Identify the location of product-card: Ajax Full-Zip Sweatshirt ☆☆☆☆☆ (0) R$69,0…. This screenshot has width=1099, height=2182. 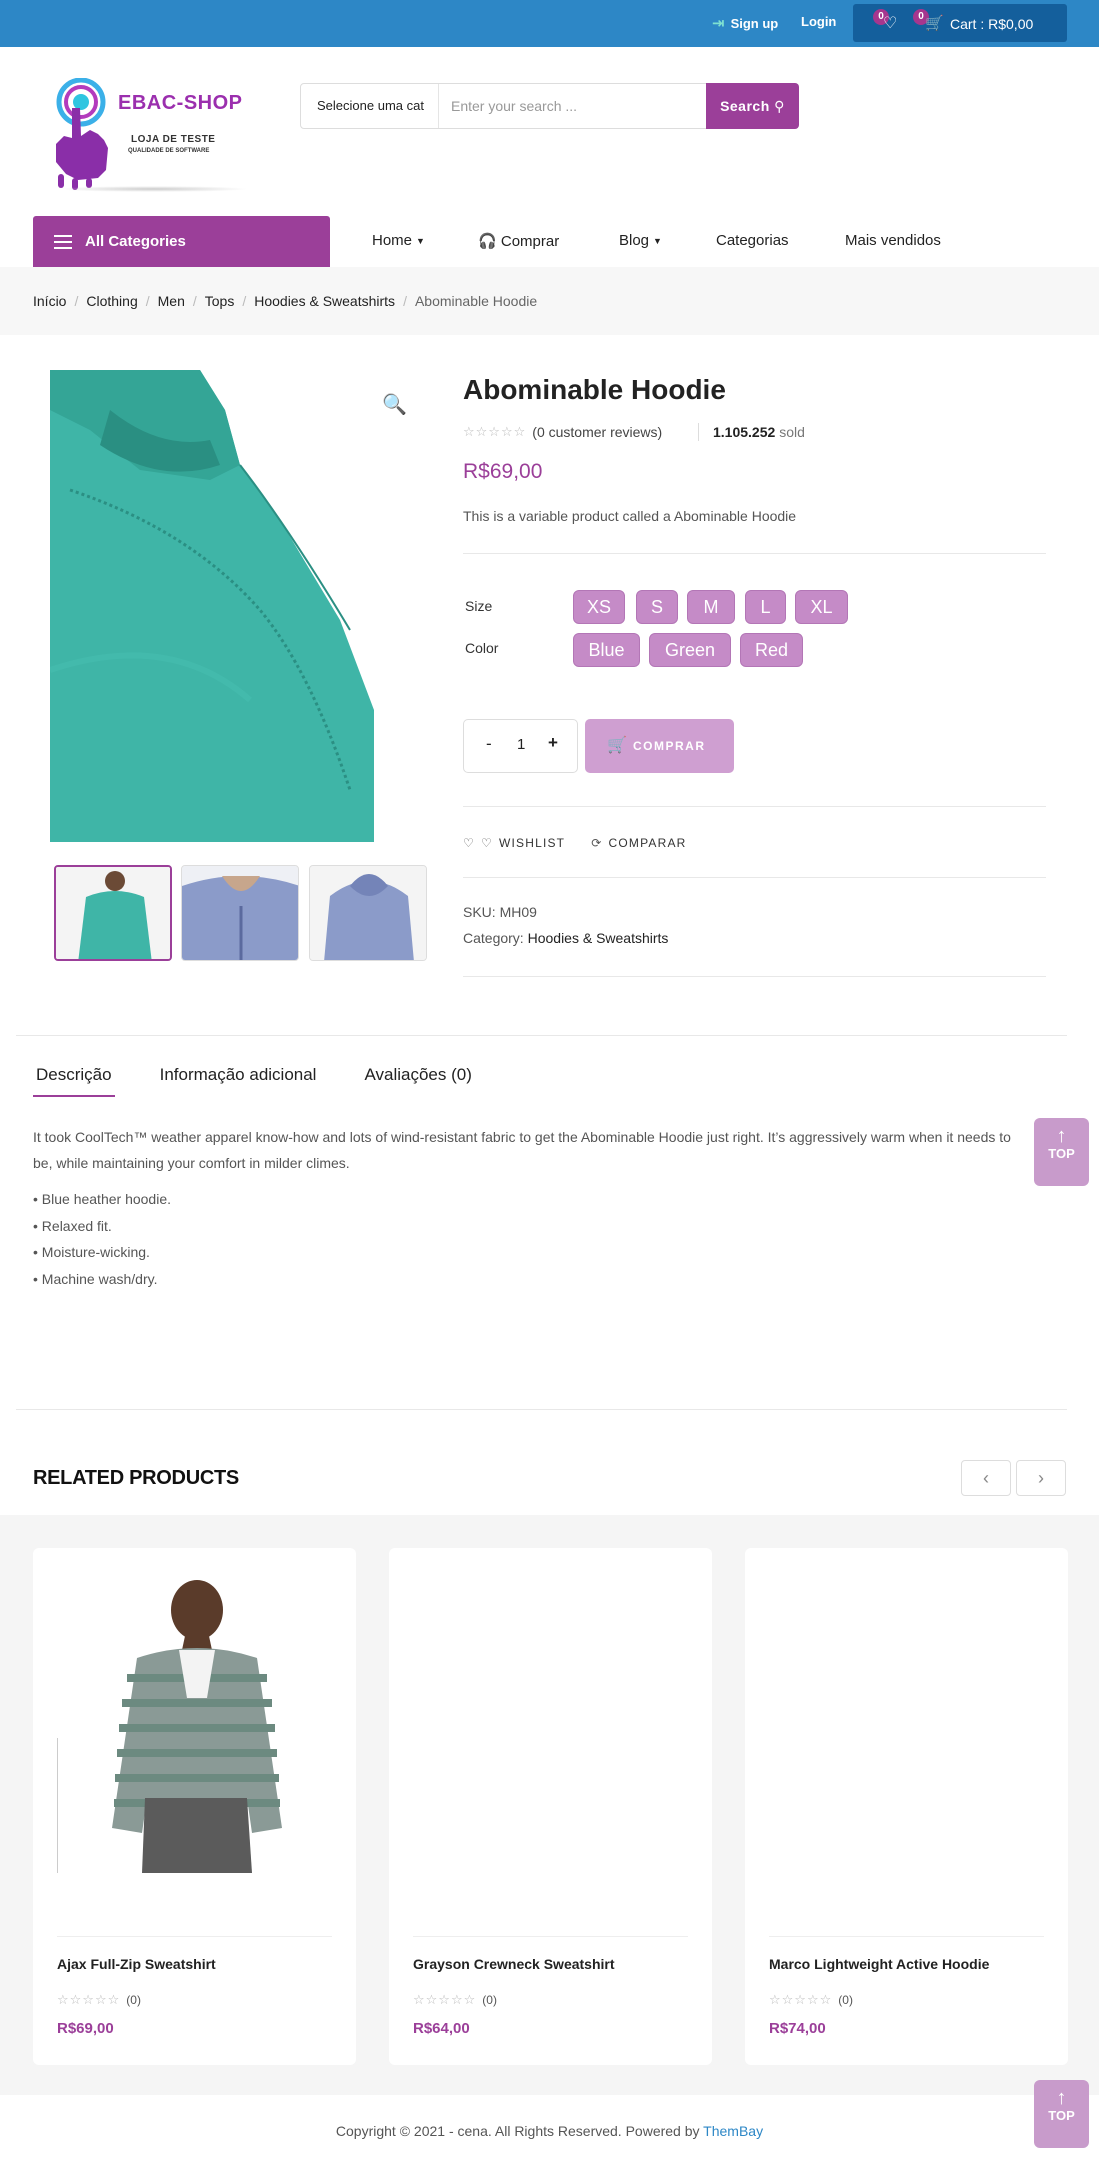
(194, 1806).